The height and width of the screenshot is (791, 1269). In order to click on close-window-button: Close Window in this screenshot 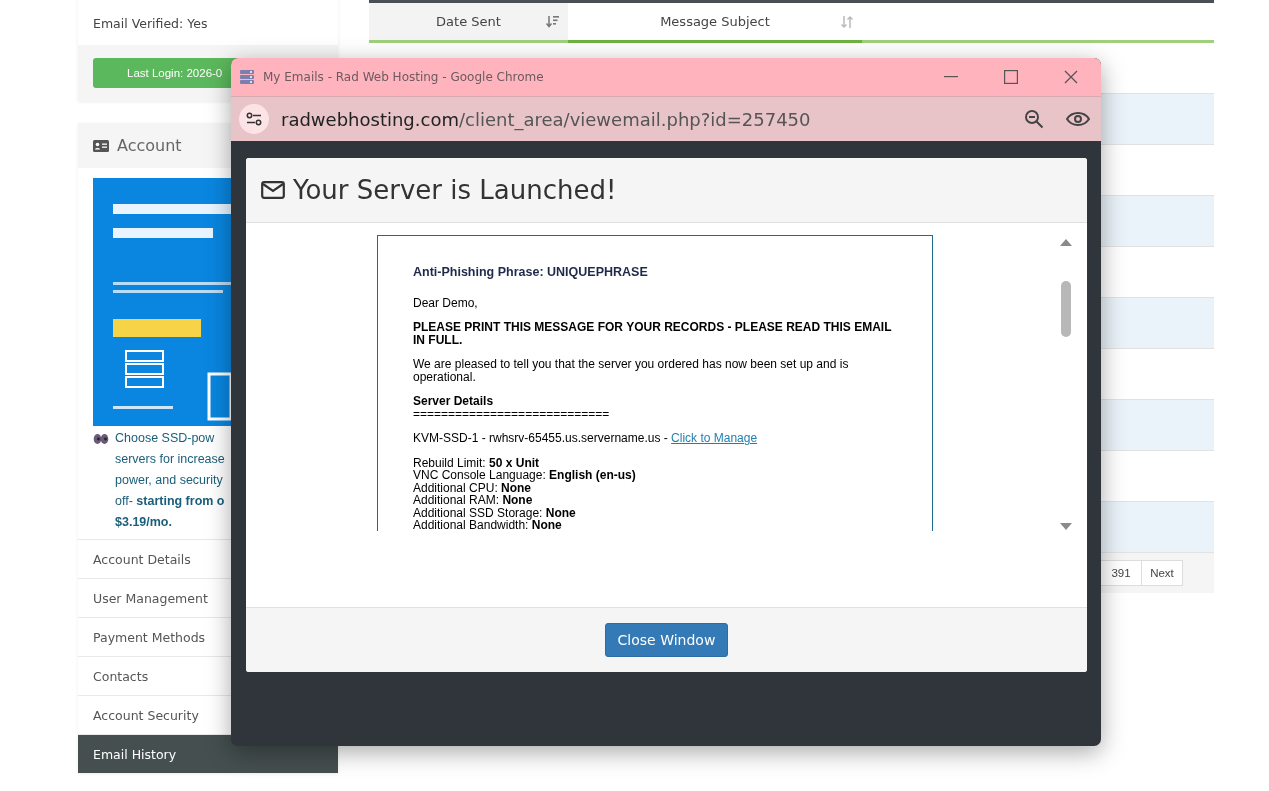, I will do `click(666, 640)`.